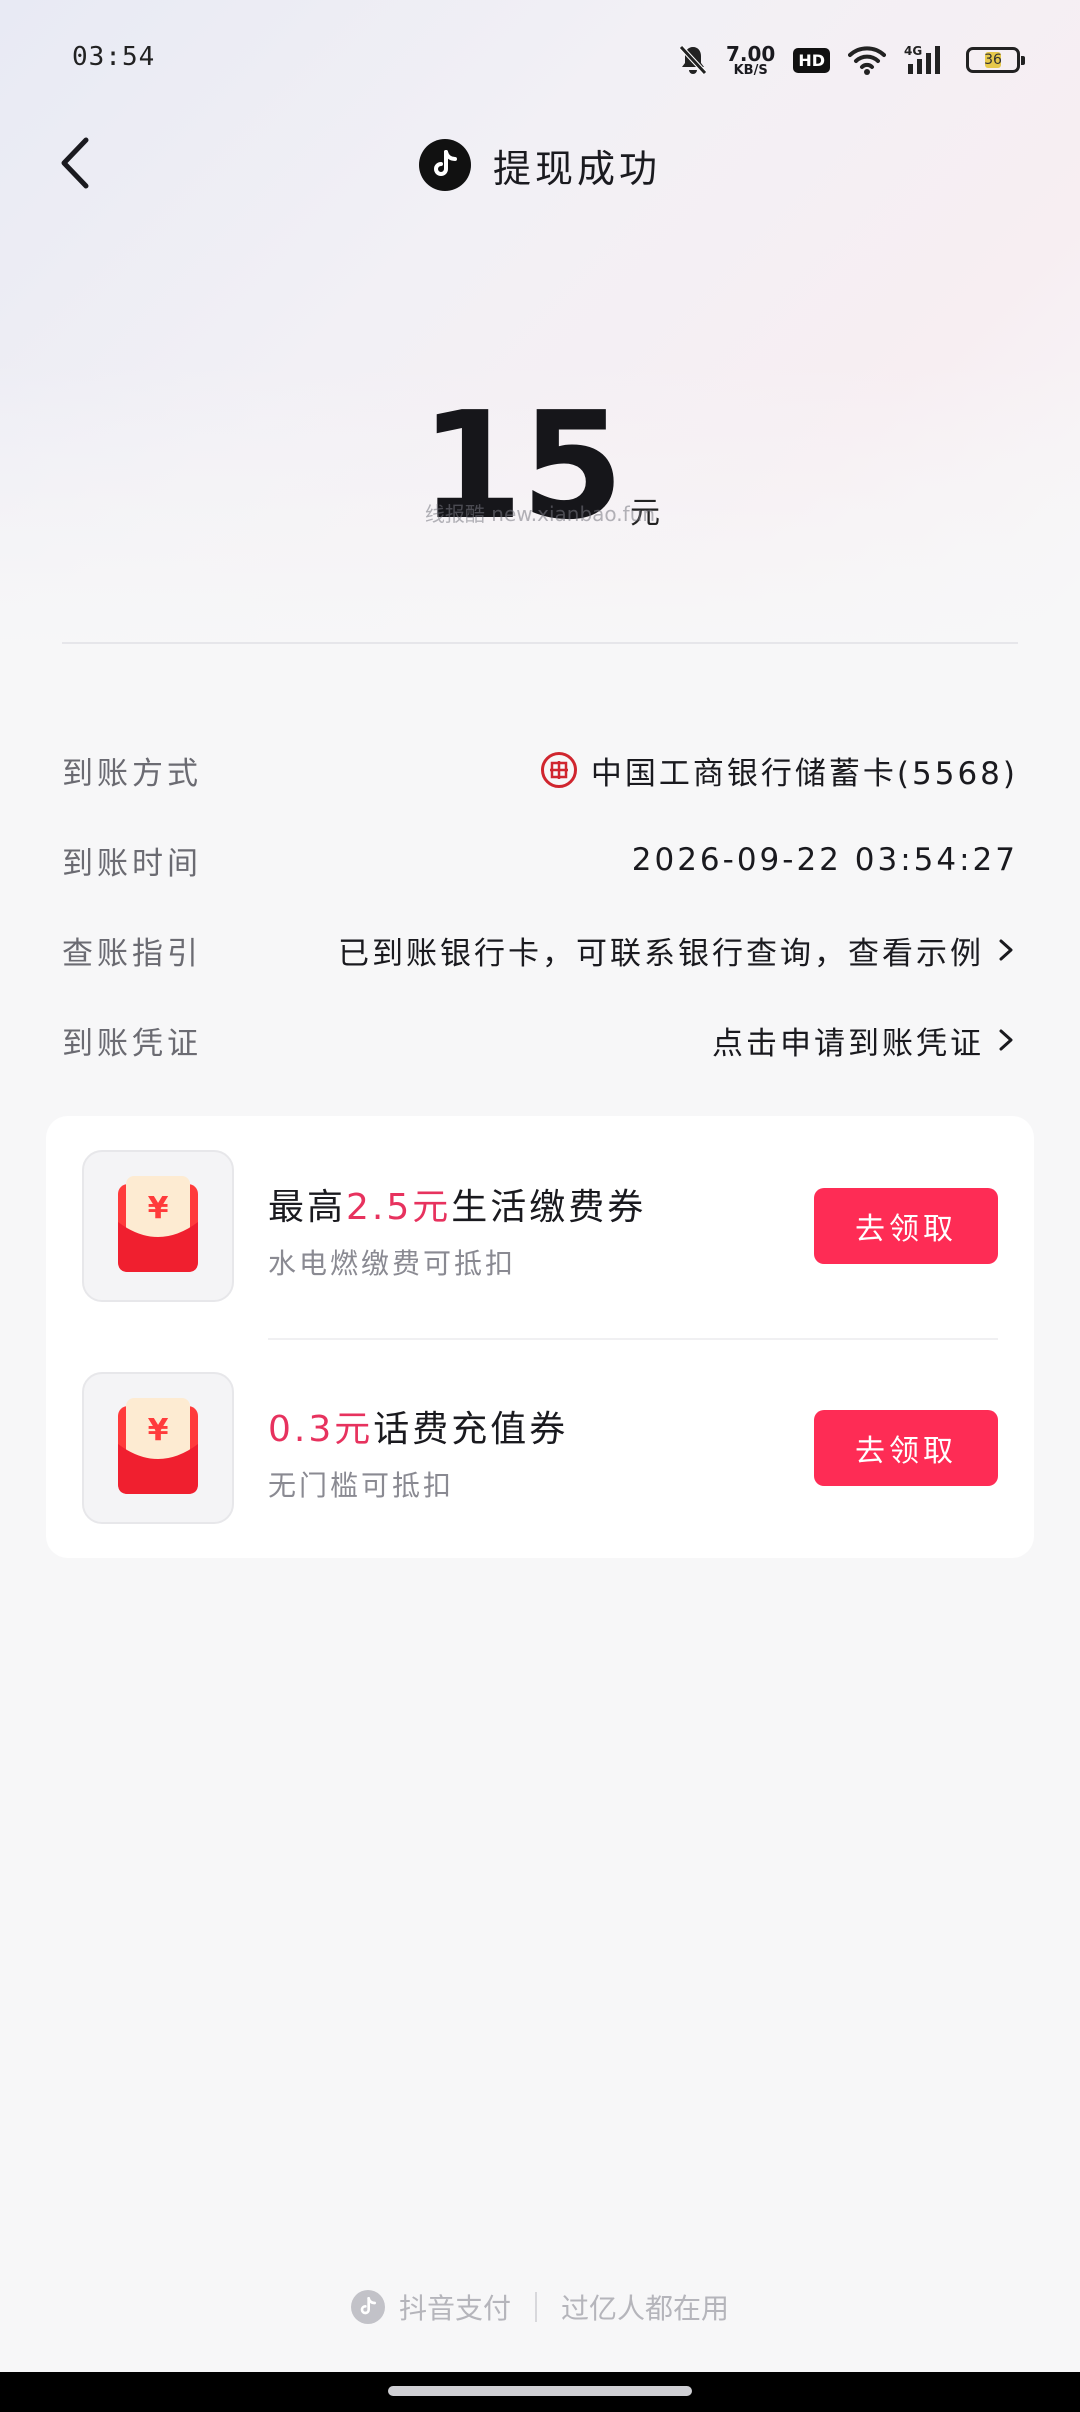 This screenshot has width=1080, height=2412. Describe the element at coordinates (993, 60) in the screenshot. I see `battery-level: 36` at that location.